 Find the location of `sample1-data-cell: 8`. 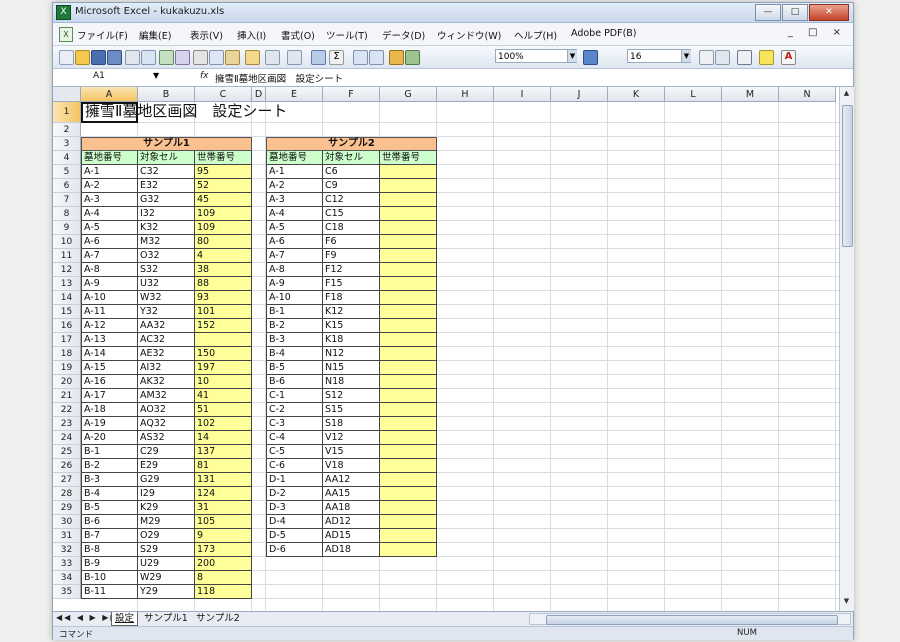

sample1-data-cell: 8 is located at coordinates (223, 578).